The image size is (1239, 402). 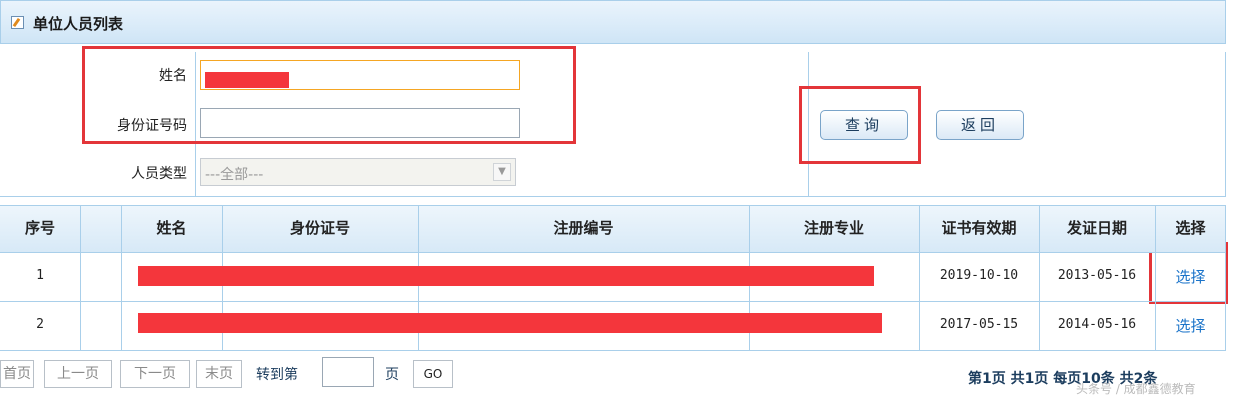 What do you see at coordinates (358, 172) in the screenshot?
I see `person-type-select: ---全部--- ▼` at bounding box center [358, 172].